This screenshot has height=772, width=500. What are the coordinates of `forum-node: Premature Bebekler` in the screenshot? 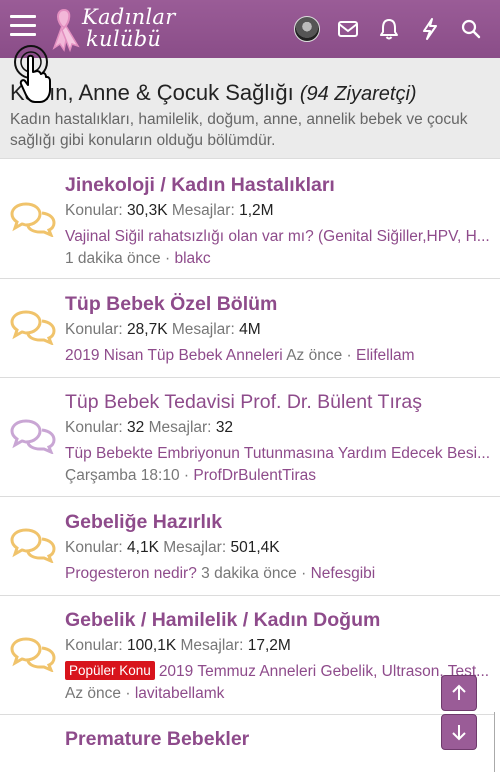 It's located at (250, 743).